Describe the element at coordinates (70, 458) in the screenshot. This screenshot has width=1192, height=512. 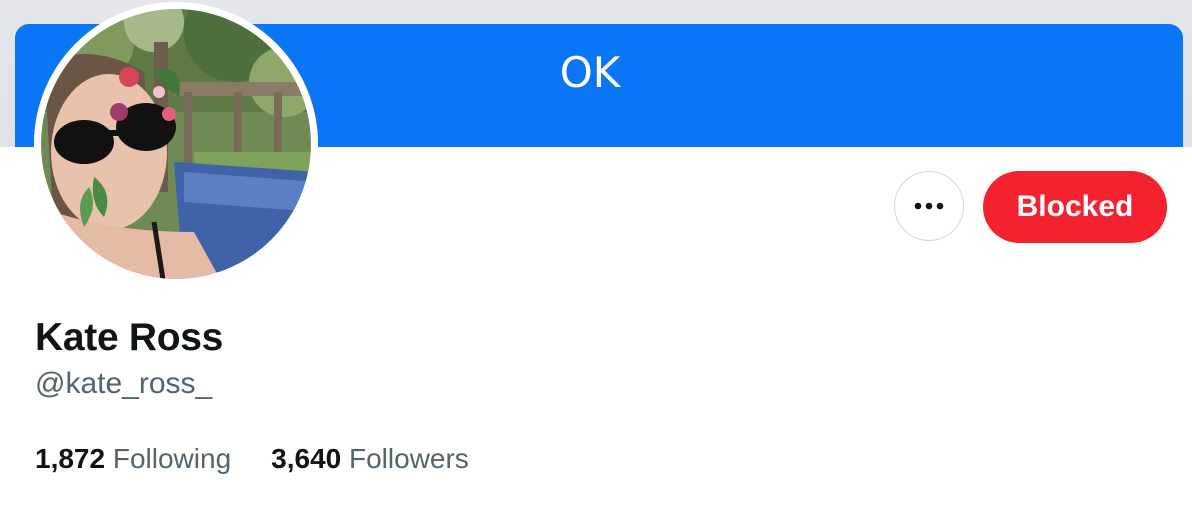
I see `following-count: 1,872` at that location.